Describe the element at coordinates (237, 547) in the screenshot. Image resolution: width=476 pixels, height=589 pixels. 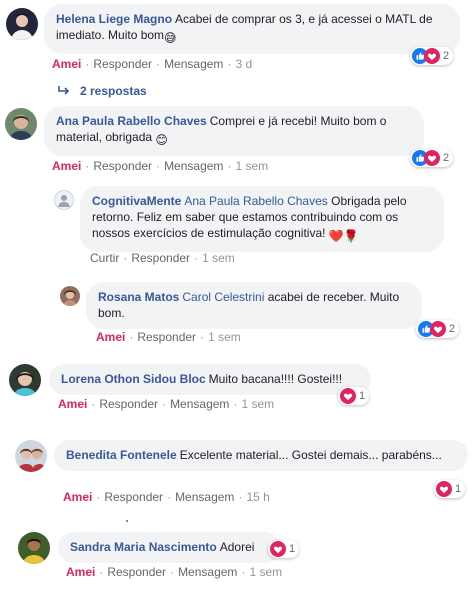
I see `comment-text: Adorei` at that location.